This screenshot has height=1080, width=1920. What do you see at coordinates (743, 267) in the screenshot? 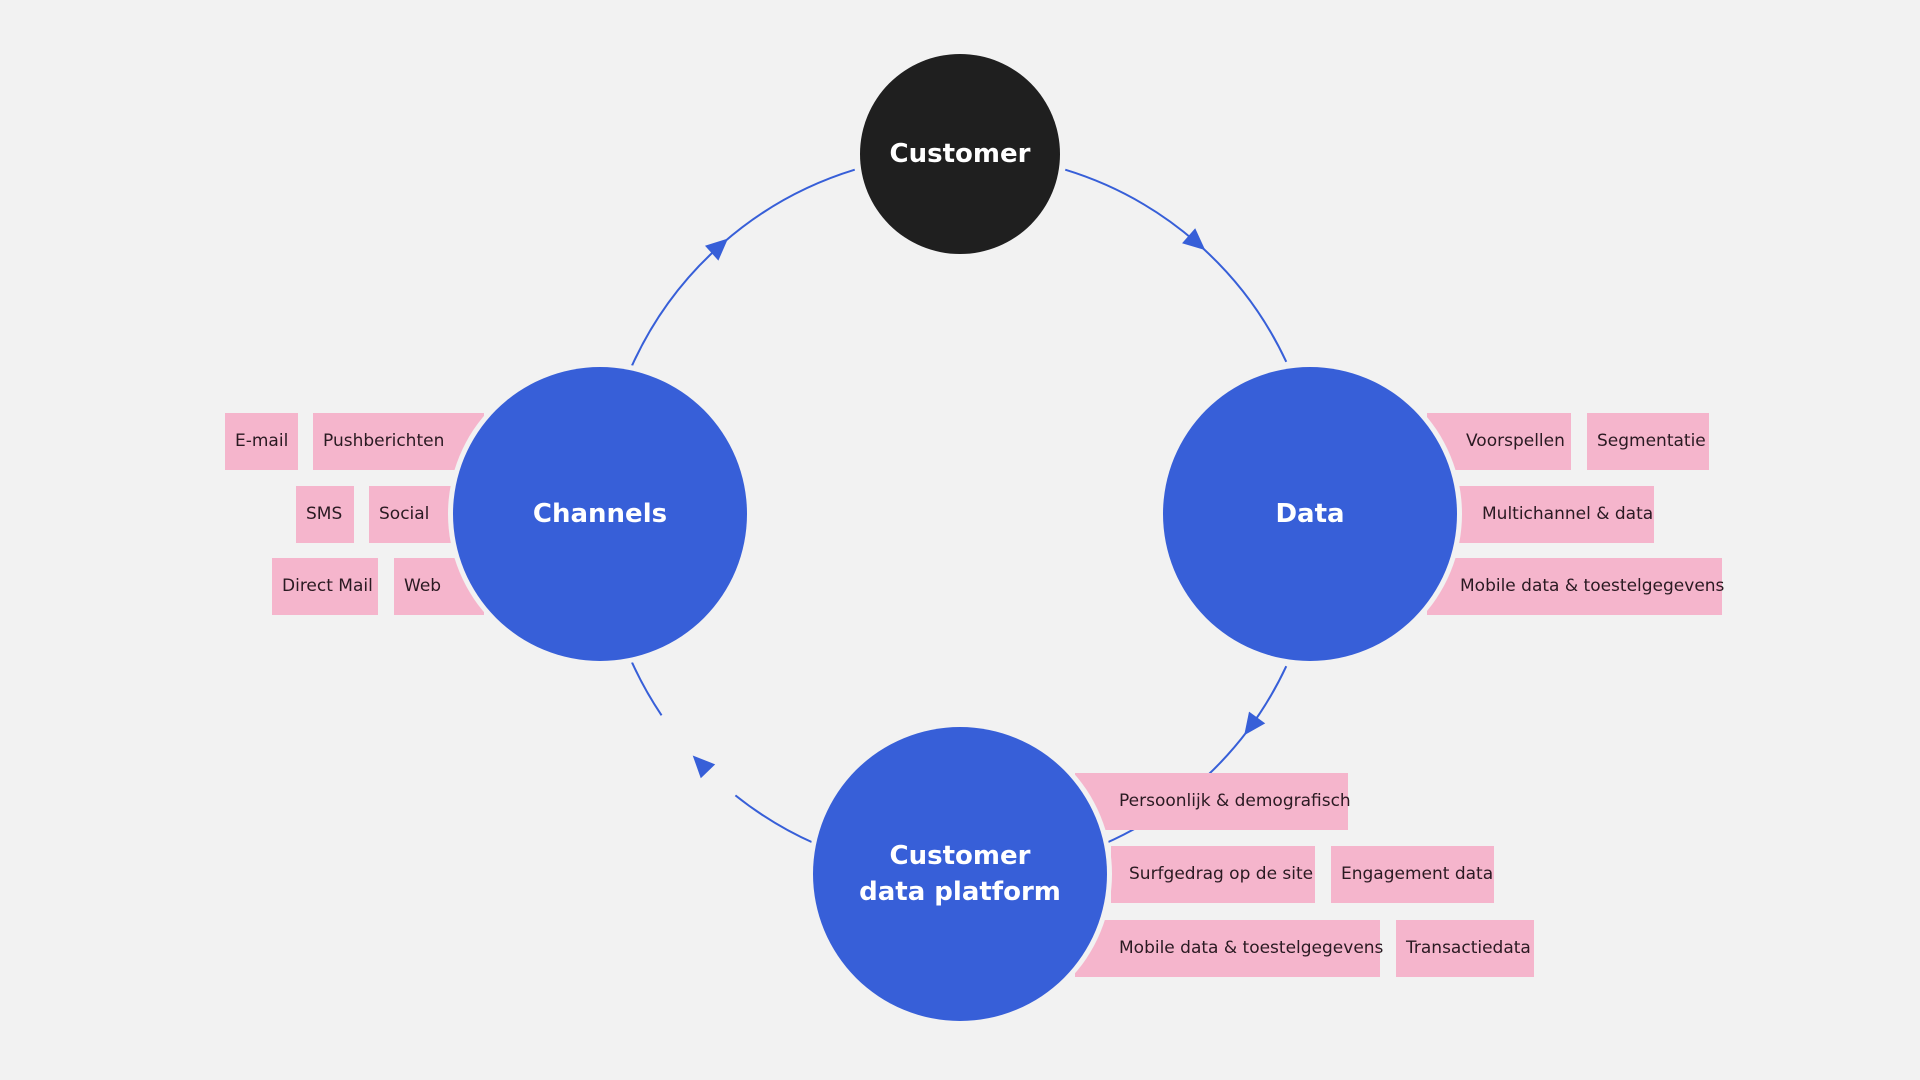
I see `arc-channels-to-customer` at bounding box center [743, 267].